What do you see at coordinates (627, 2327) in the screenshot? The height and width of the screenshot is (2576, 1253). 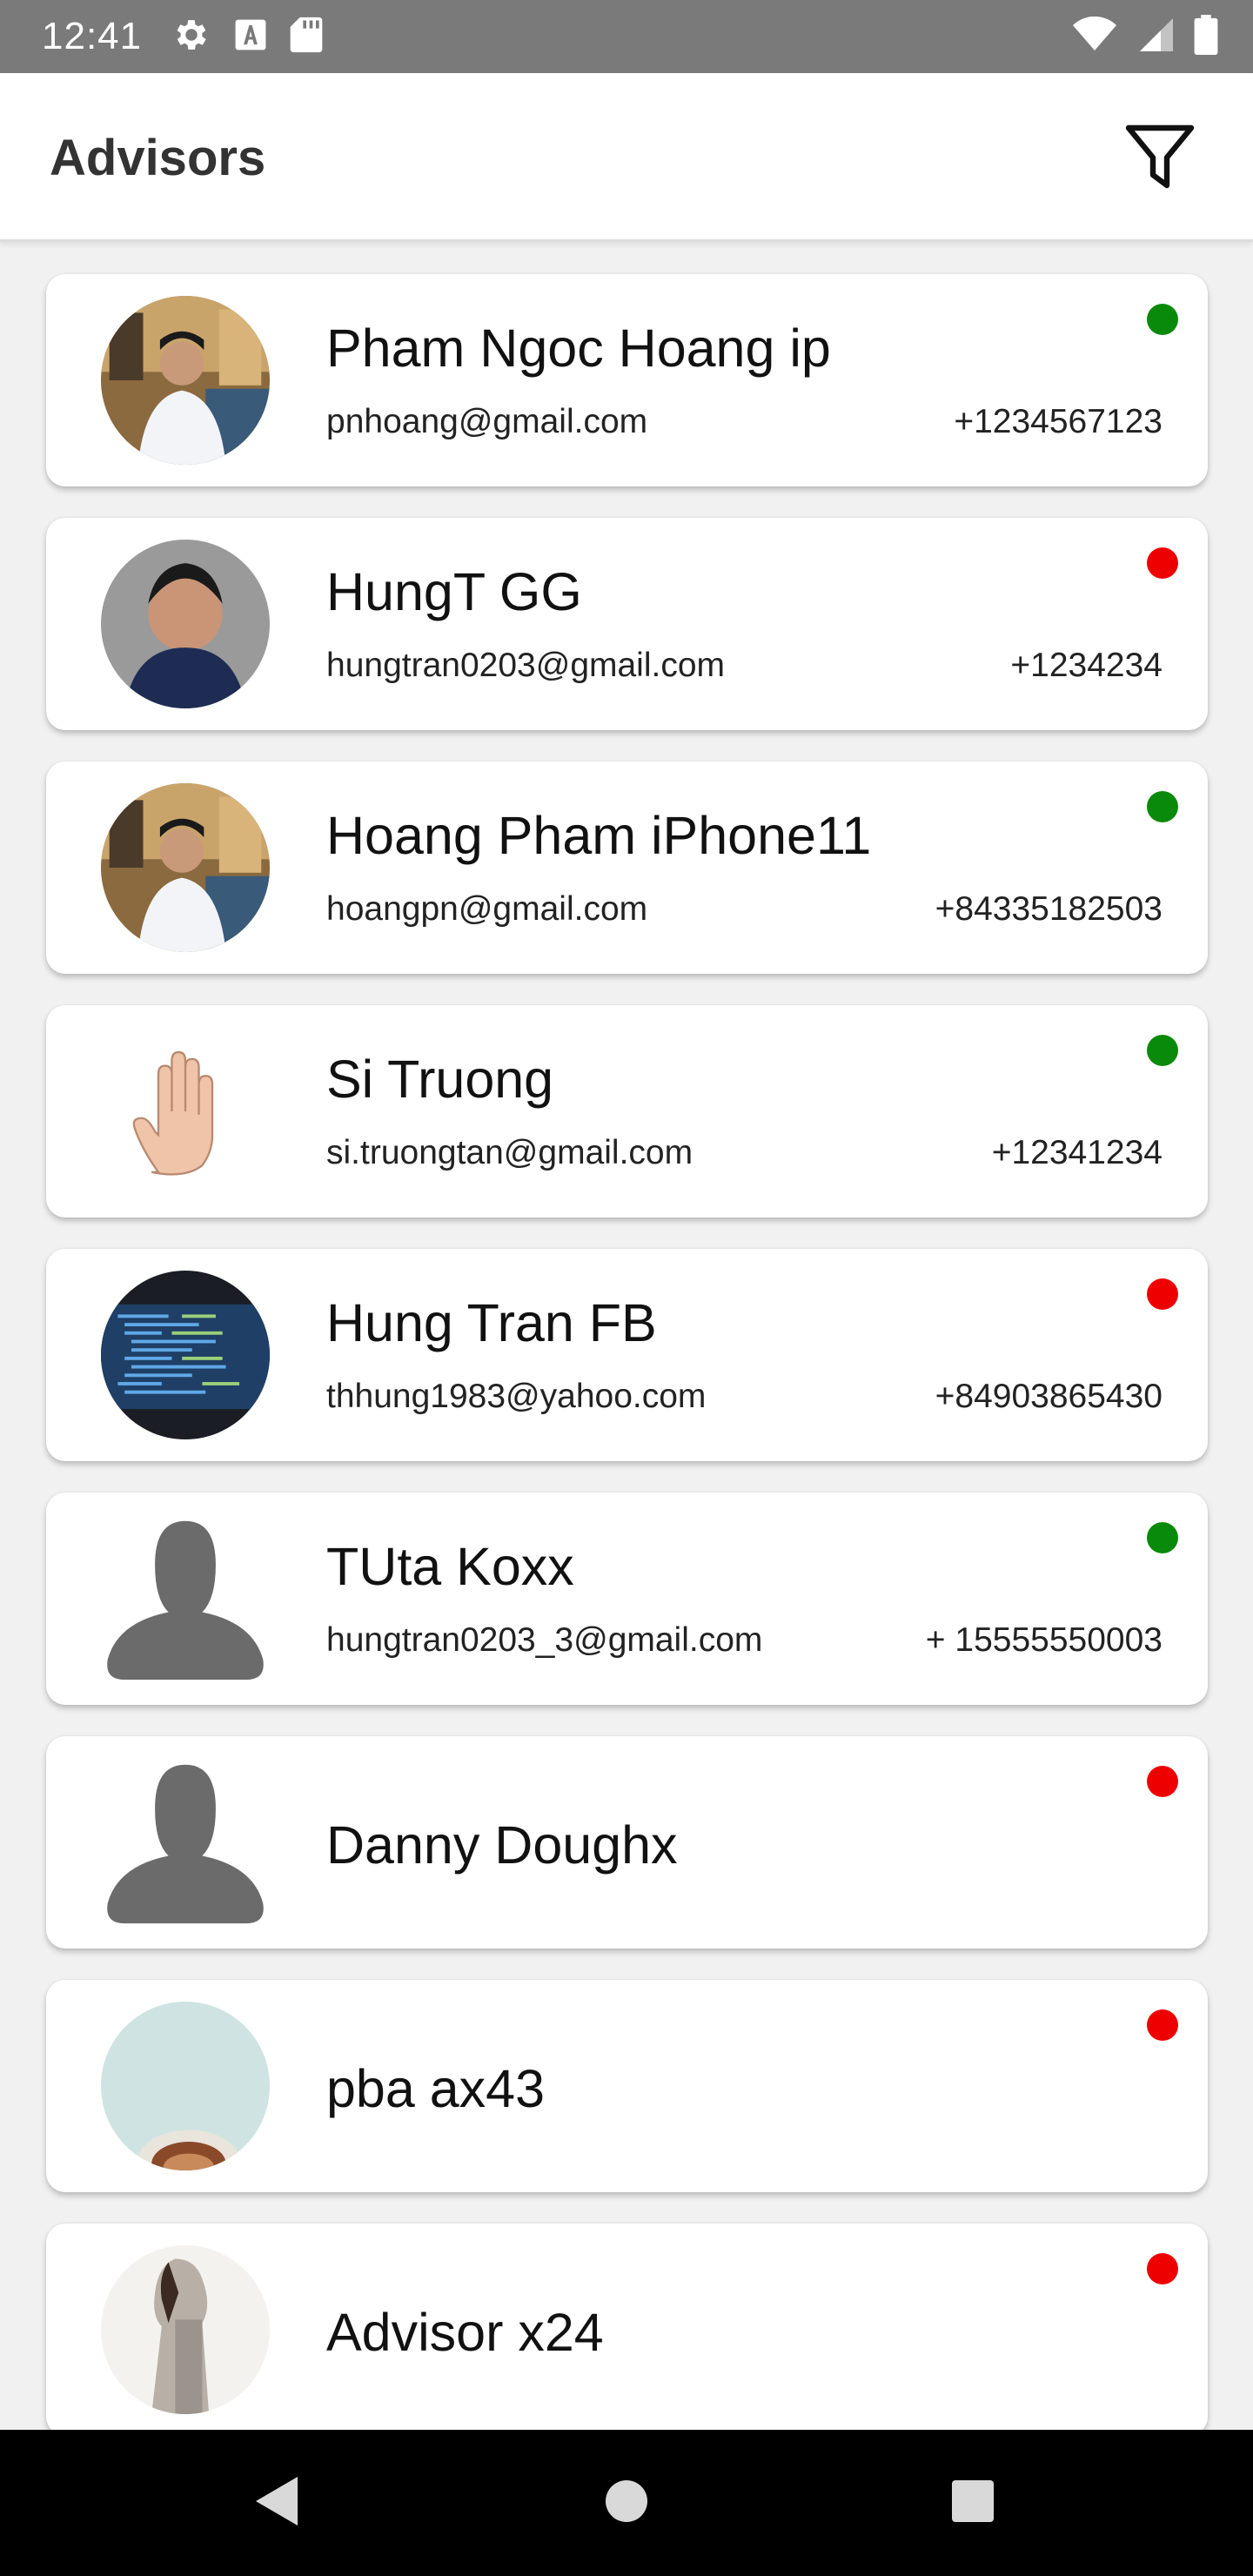 I see `advisor-card: Advisor x24` at bounding box center [627, 2327].